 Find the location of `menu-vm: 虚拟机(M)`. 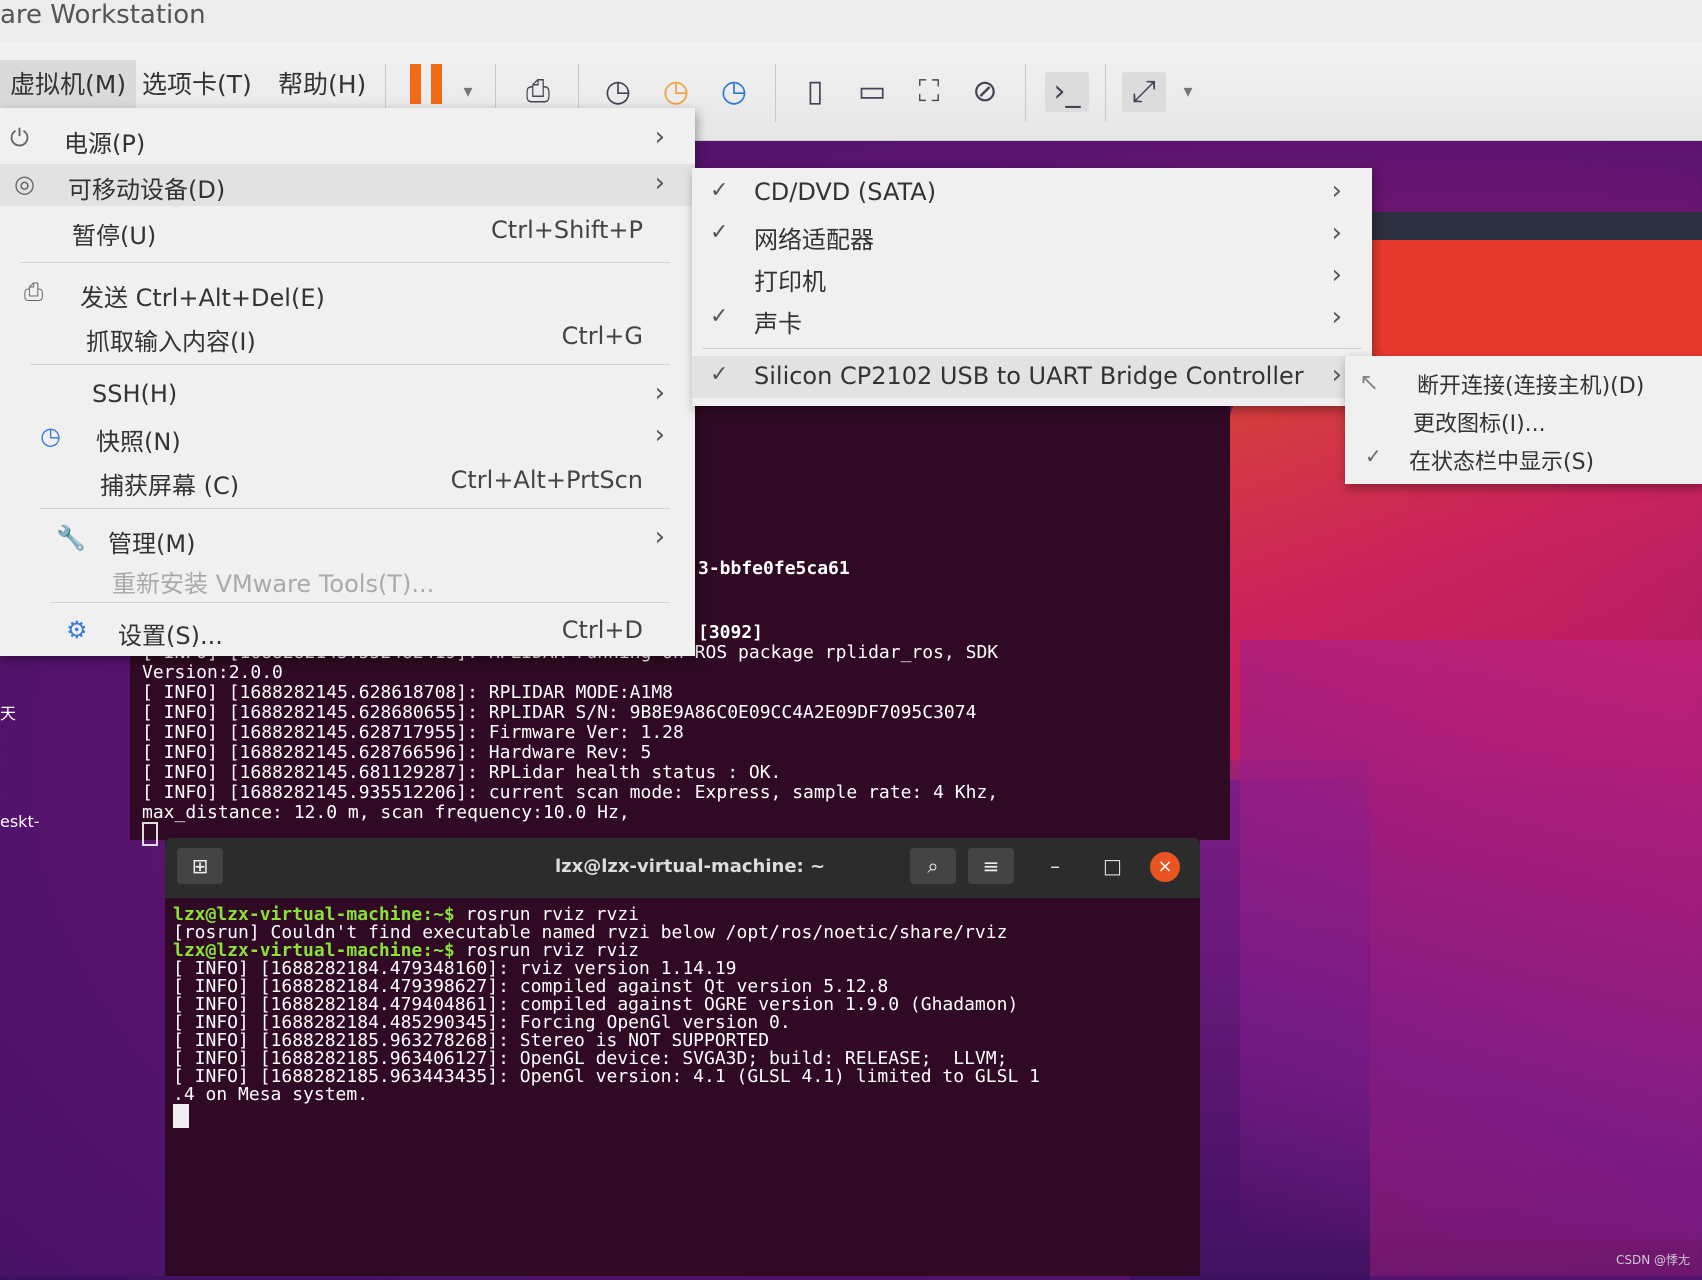

menu-vm: 虚拟机(M) is located at coordinates (68, 85).